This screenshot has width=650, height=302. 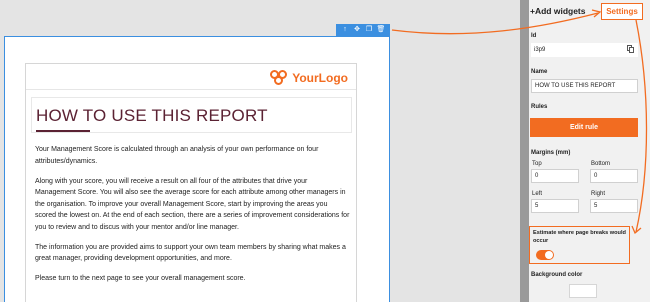 I want to click on move-icon: ✥, so click(x=357, y=30).